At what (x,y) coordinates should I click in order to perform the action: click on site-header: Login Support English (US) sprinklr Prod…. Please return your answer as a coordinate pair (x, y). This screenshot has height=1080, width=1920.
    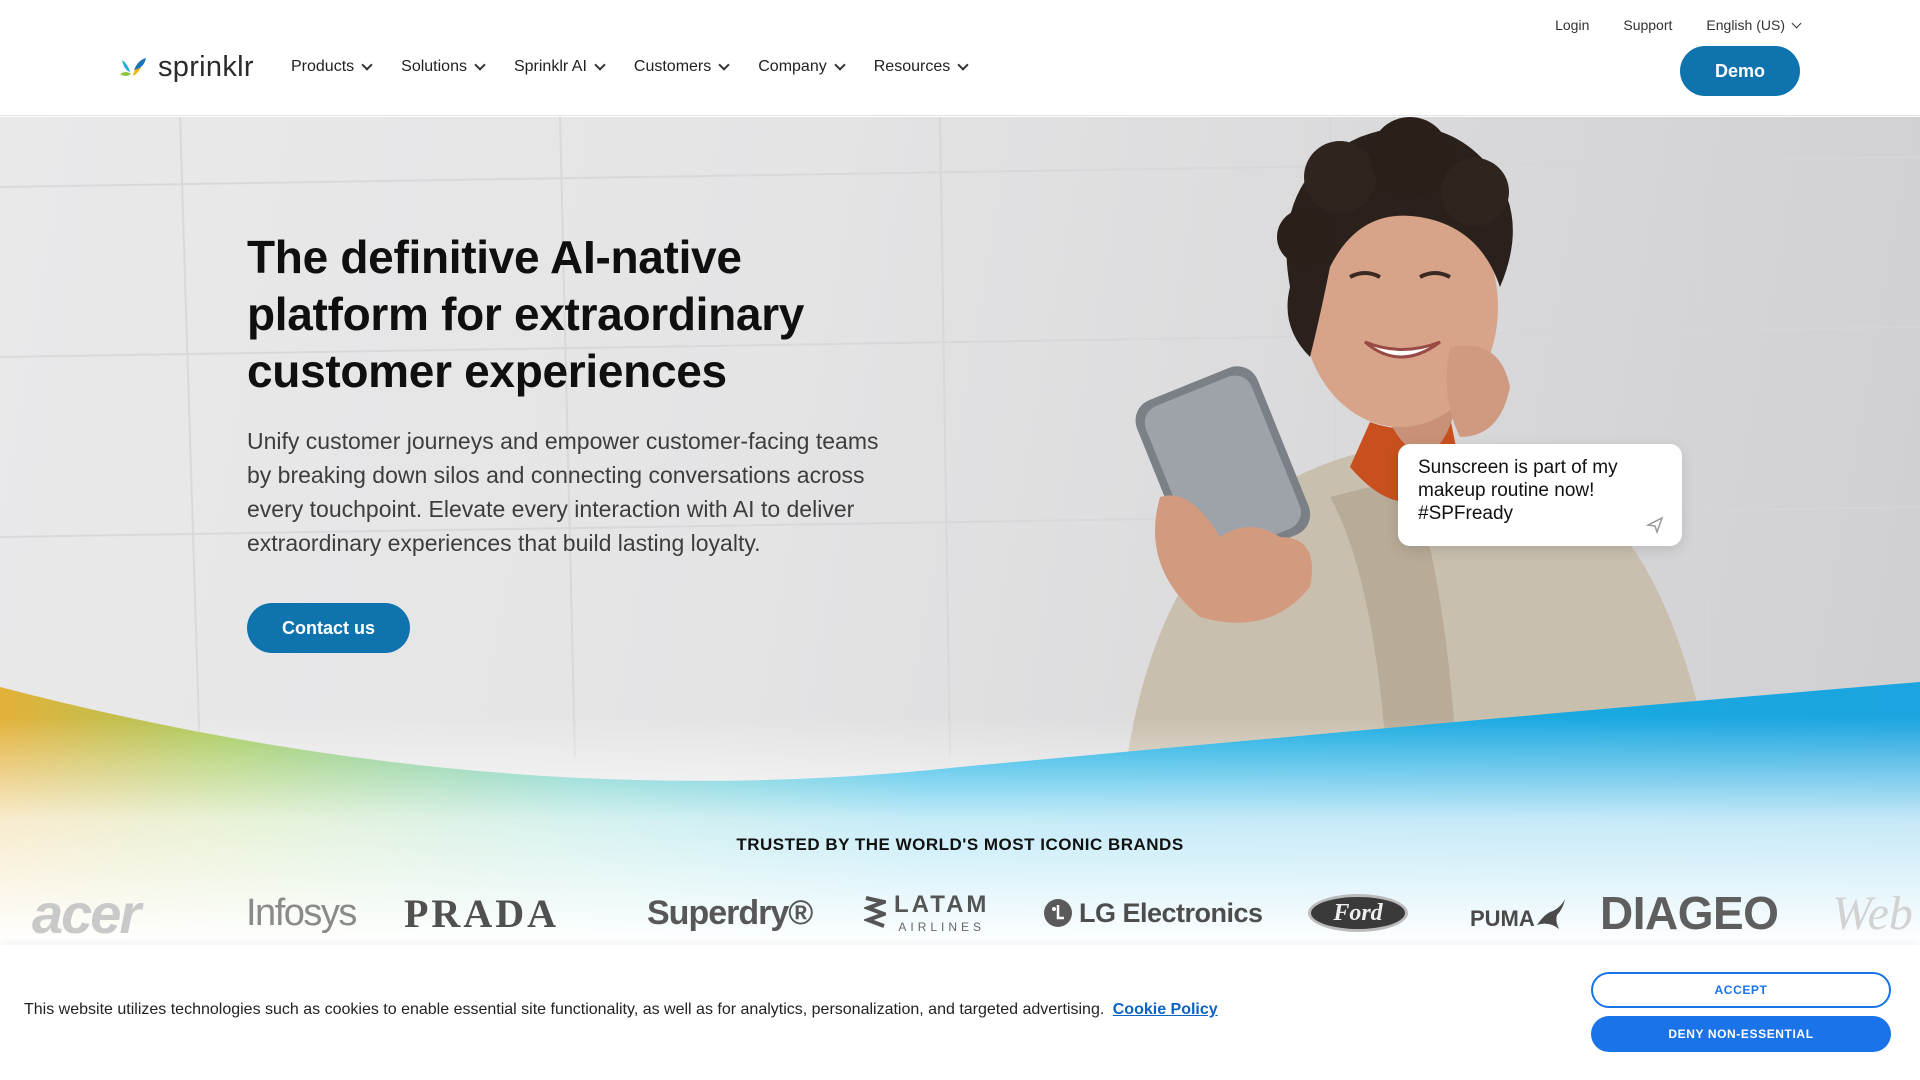
    Looking at the image, I should click on (960, 58).